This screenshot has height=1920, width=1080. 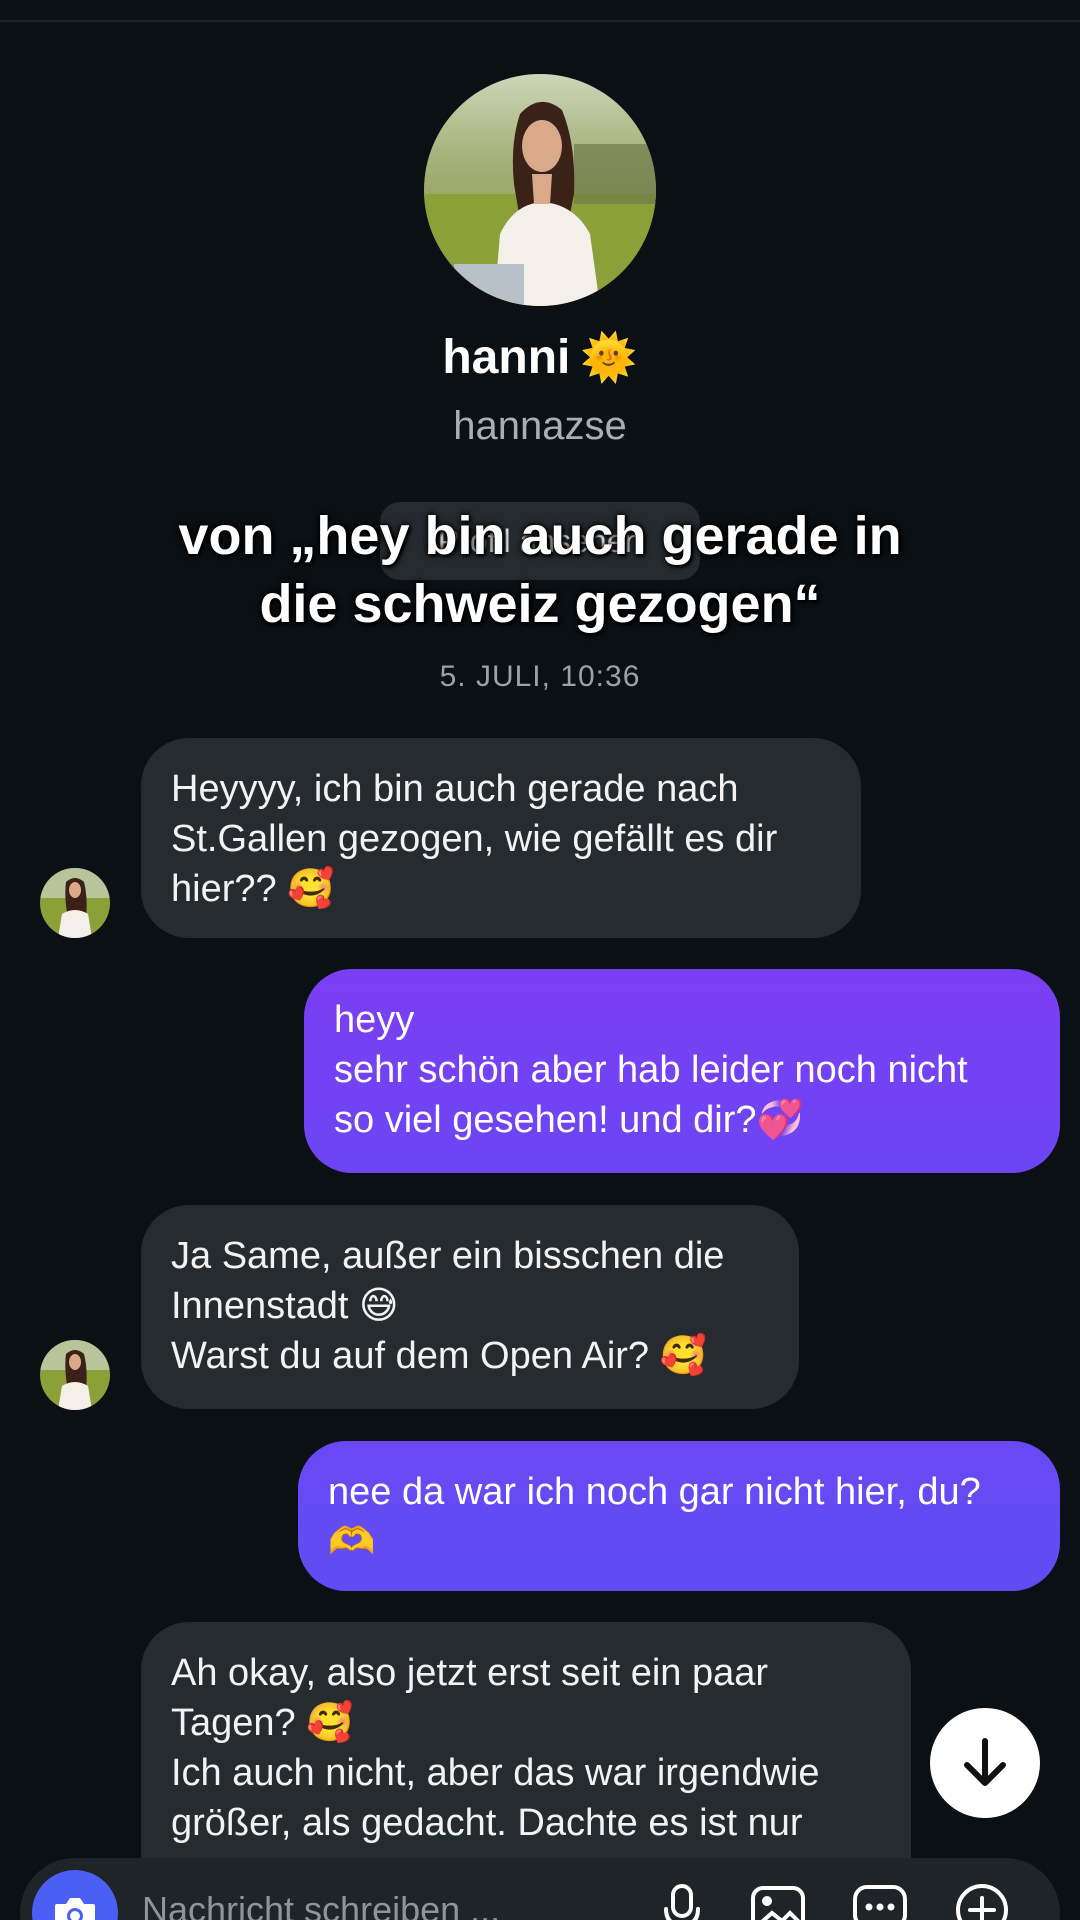 I want to click on plus-circle-icon, so click(x=982, y=1902).